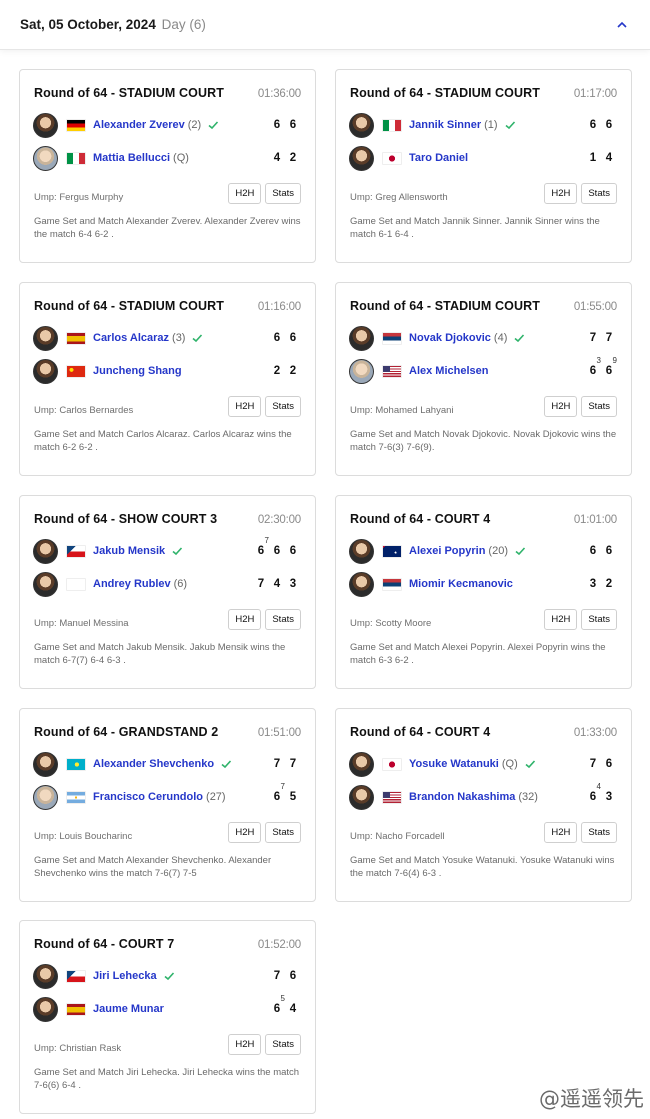  Describe the element at coordinates (461, 584) in the screenshot. I see `player-name-link: Miomir Kecmanovic` at that location.